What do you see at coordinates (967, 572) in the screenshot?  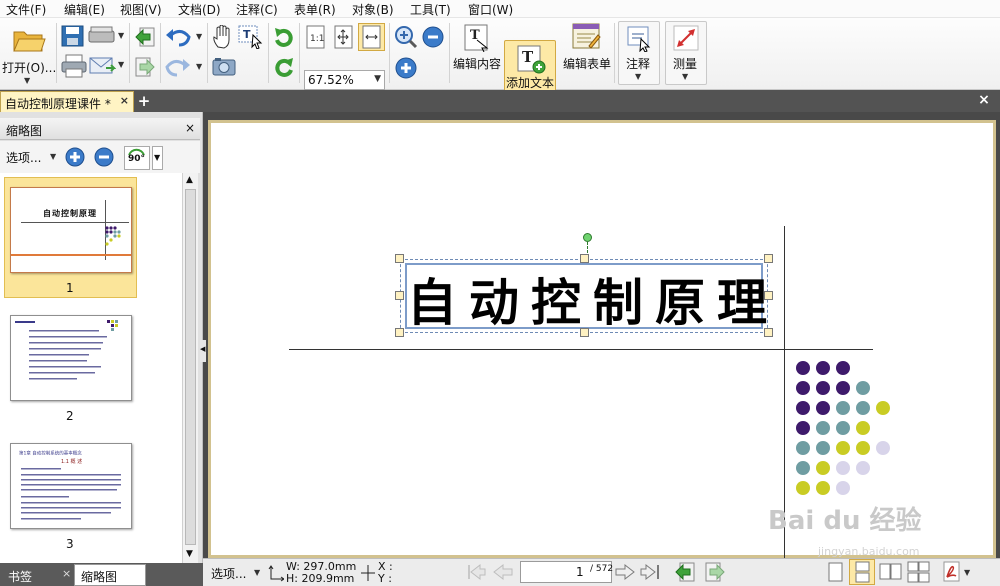 I see `pdf-dropdown-icon: ▼` at bounding box center [967, 572].